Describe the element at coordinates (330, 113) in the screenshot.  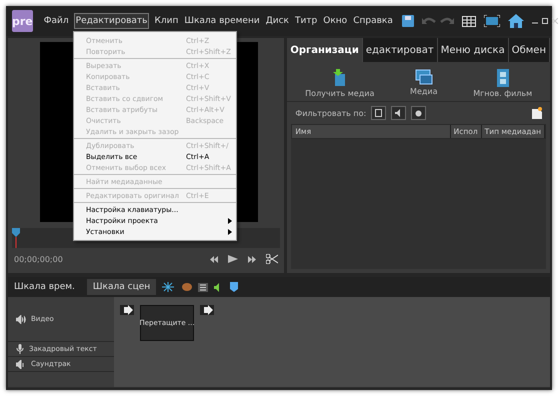
I see `filter-label: Фильтровать по:` at that location.